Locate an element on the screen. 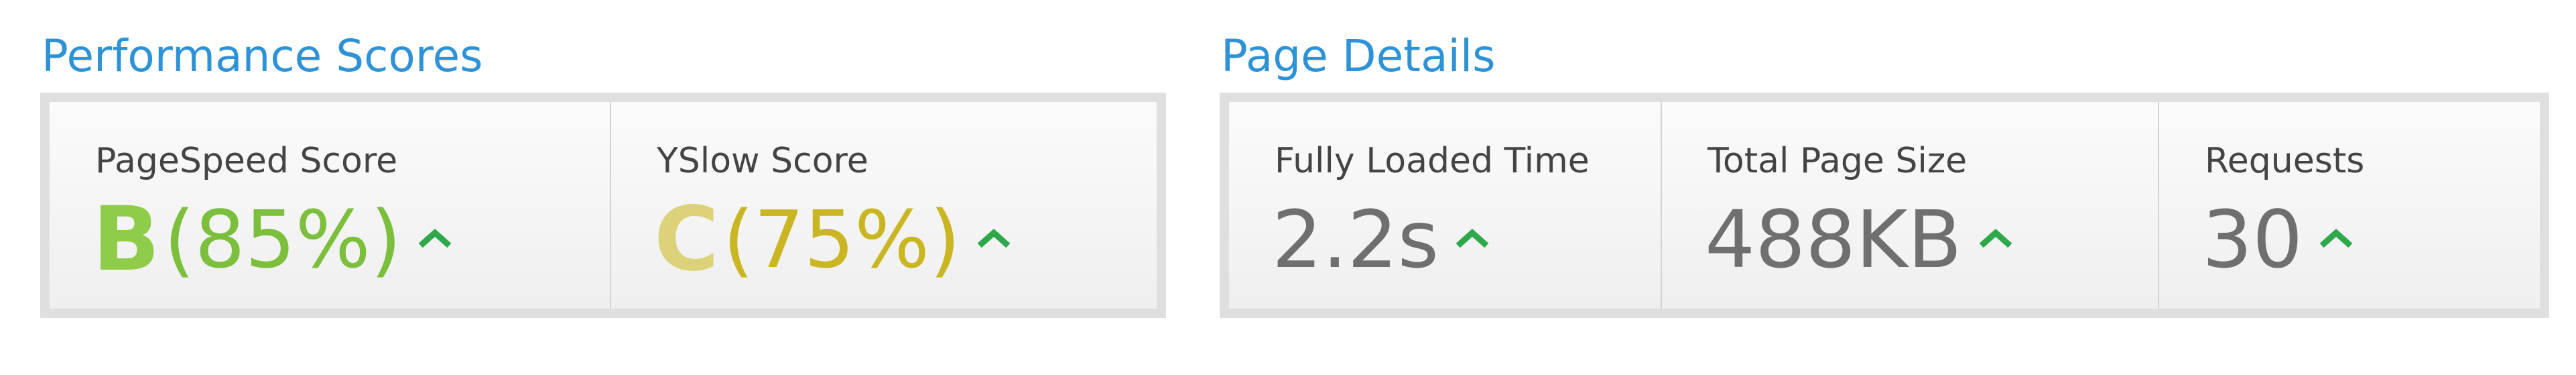 The width and height of the screenshot is (2576, 375). total-page-size-value: 488KB is located at coordinates (1858, 239).